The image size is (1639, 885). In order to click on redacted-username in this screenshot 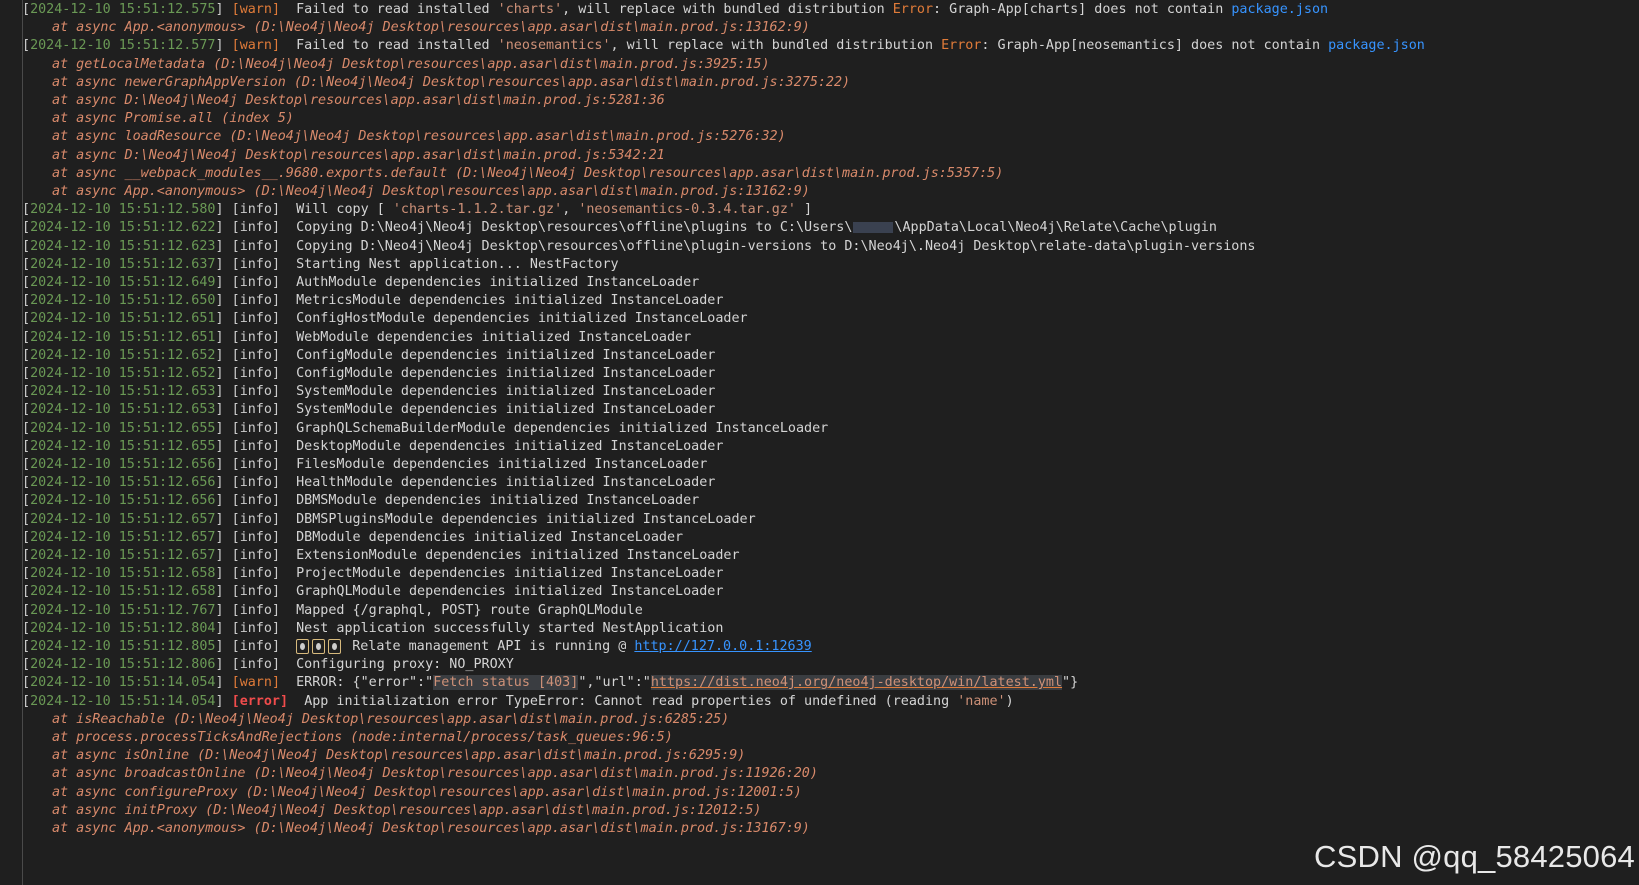, I will do `click(873, 227)`.